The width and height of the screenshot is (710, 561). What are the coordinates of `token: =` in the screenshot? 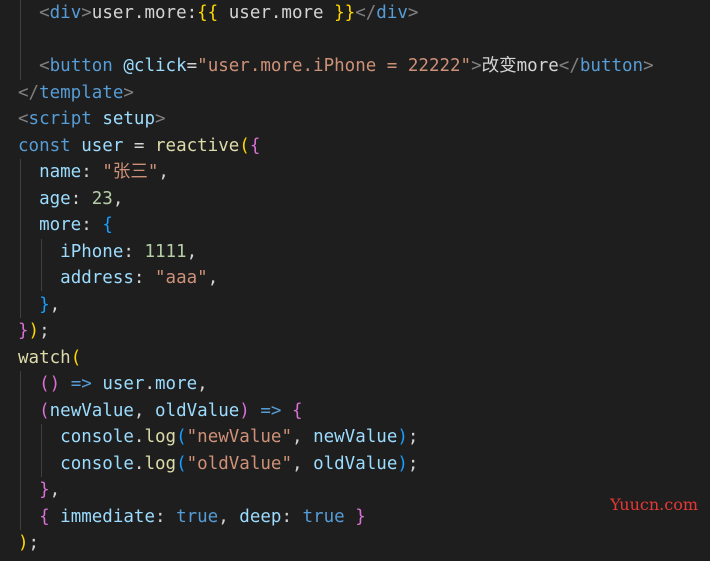 It's located at (192, 66).